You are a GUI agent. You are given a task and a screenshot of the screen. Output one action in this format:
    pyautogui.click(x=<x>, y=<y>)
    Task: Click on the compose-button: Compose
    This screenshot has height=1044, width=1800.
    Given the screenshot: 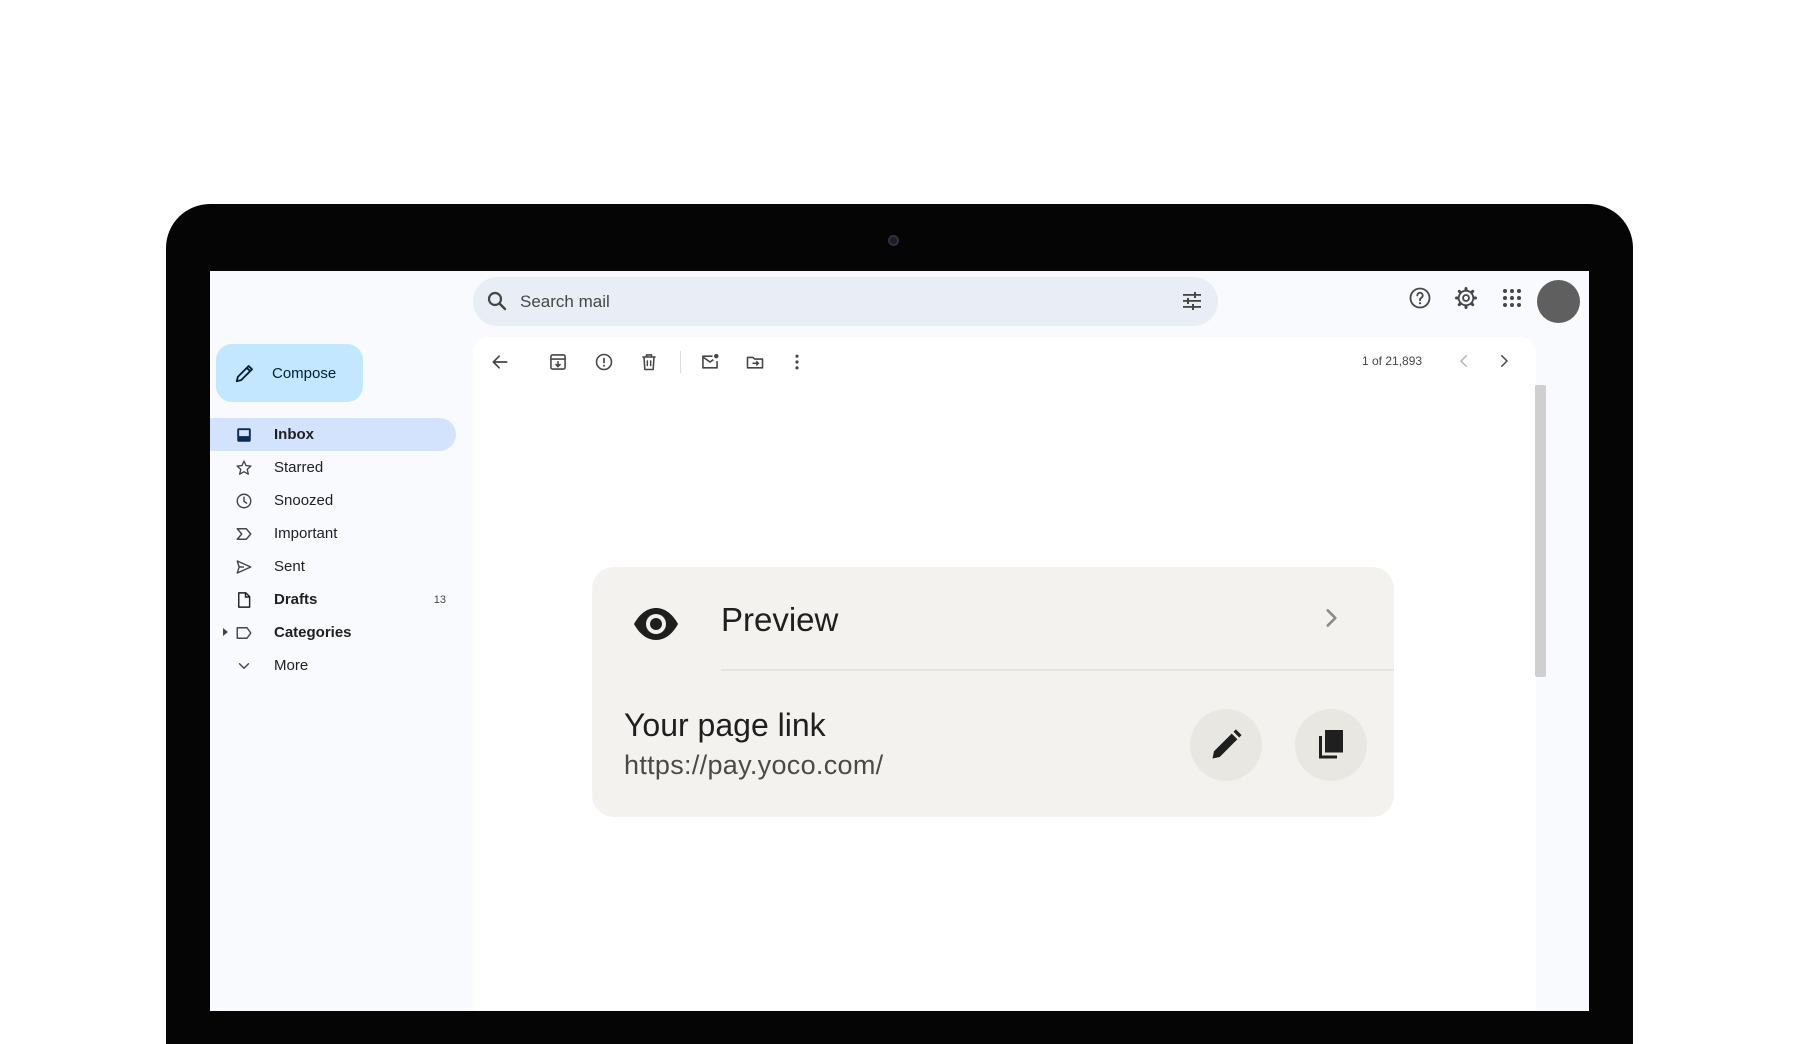 What is the action you would take?
    pyautogui.click(x=289, y=373)
    